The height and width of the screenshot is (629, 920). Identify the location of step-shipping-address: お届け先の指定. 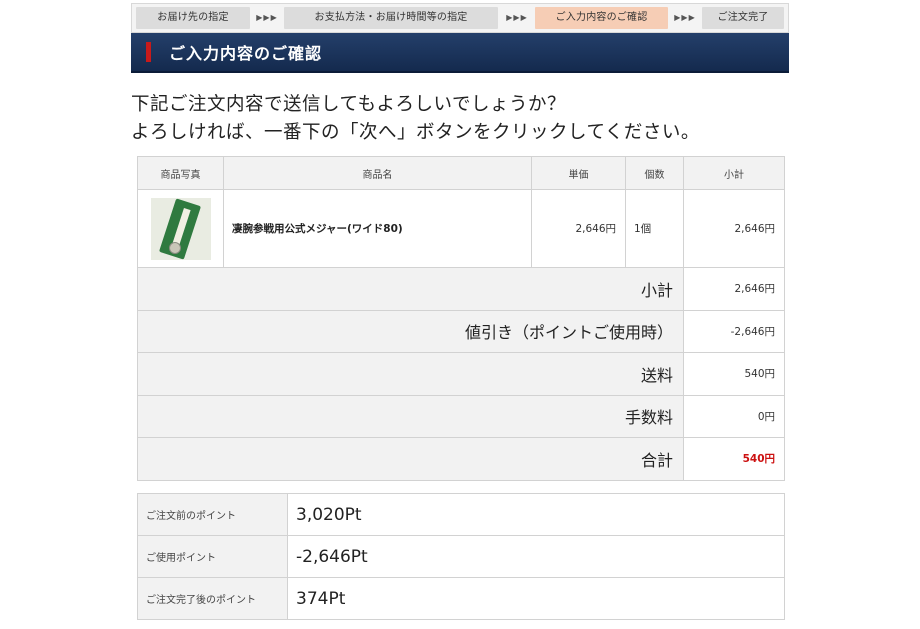
(193, 18).